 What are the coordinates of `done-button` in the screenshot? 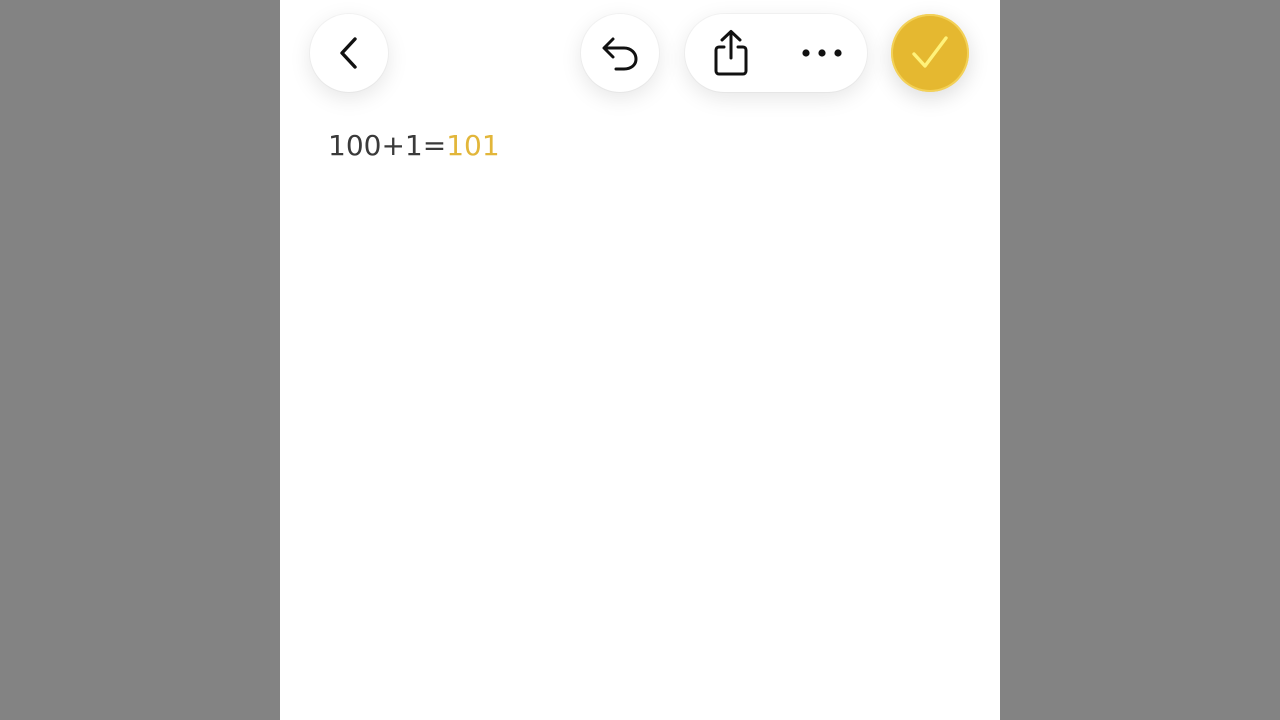 It's located at (930, 53).